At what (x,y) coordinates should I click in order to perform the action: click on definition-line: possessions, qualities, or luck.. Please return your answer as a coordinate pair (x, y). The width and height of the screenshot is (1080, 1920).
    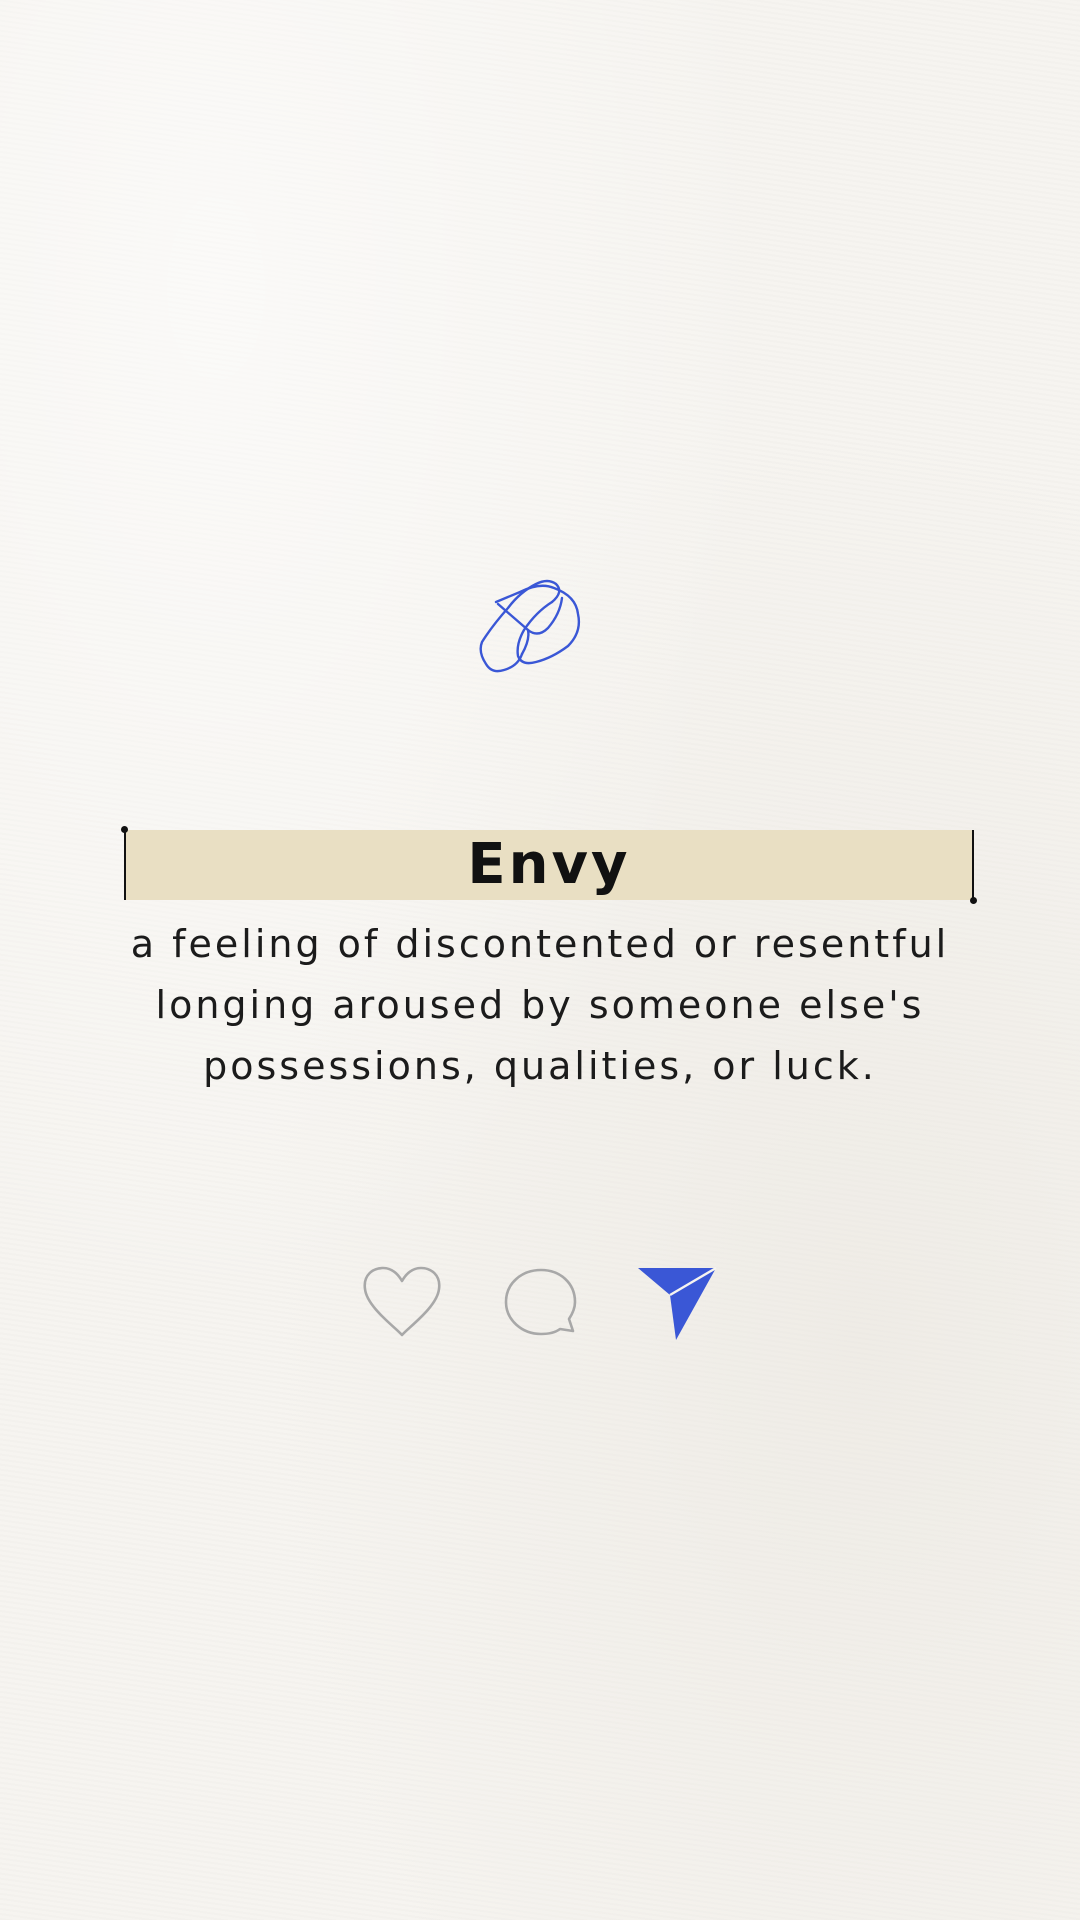
    Looking at the image, I should click on (540, 1066).